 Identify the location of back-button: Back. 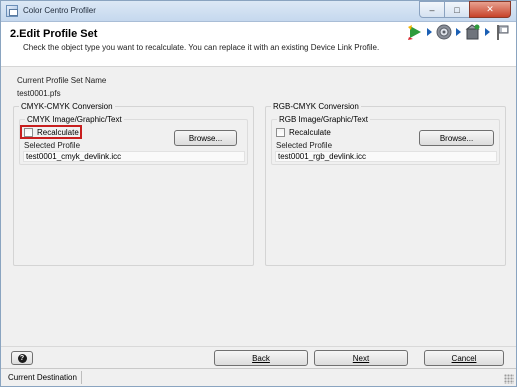
(261, 358).